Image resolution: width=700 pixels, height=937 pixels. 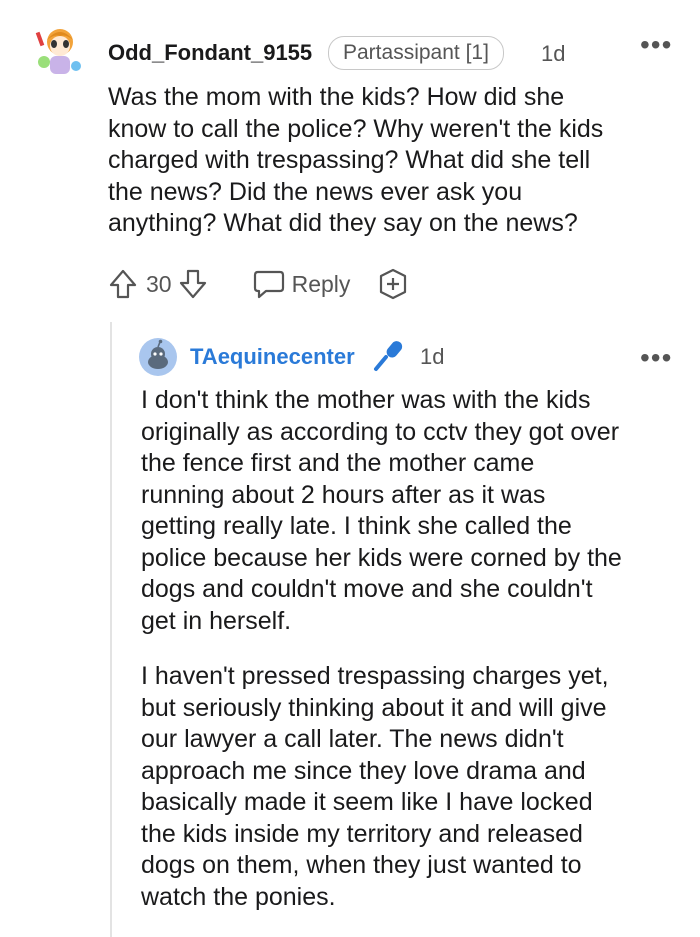 I want to click on downvote-icon, so click(x=193, y=284).